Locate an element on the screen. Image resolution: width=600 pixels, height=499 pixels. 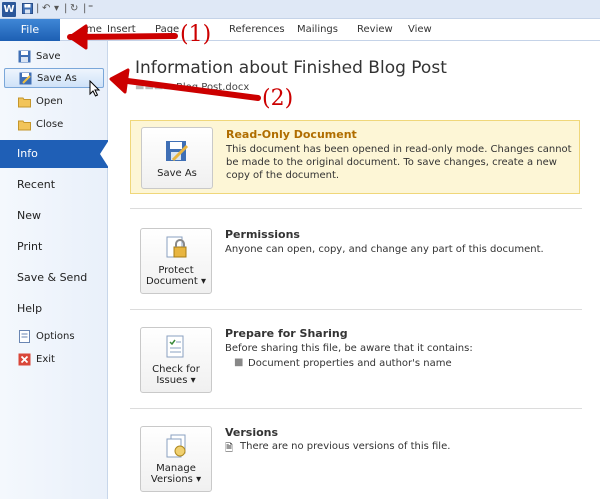
save-as-button-label: Save As is located at coordinates (177, 173).